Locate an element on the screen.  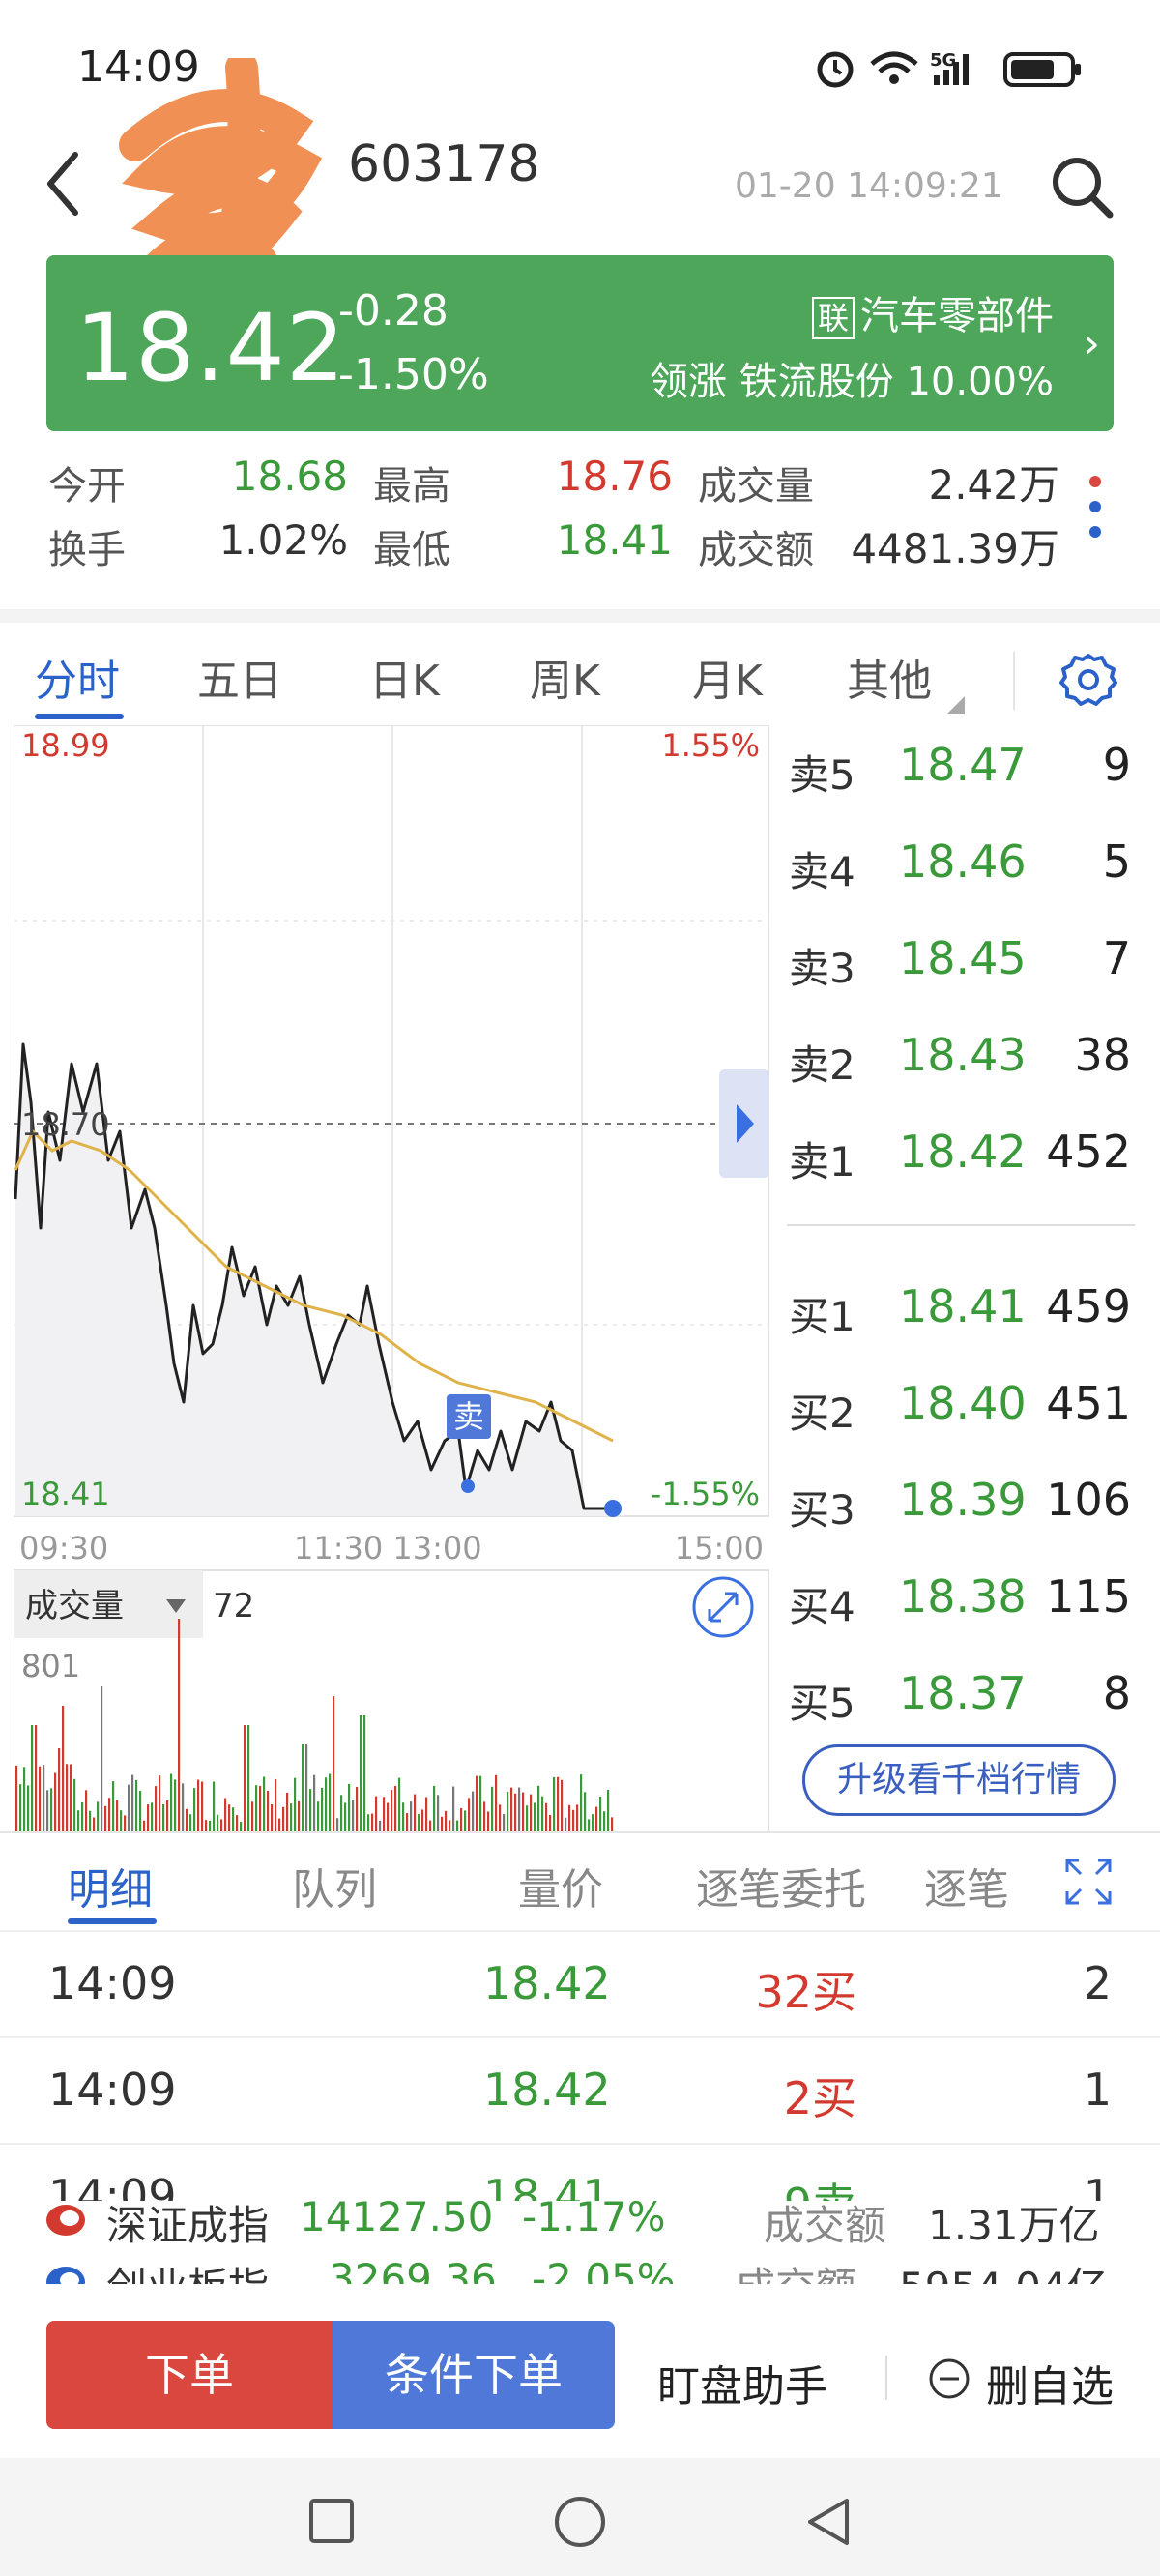
remove-favorite-button: 删自选 is located at coordinates (1050, 2383).